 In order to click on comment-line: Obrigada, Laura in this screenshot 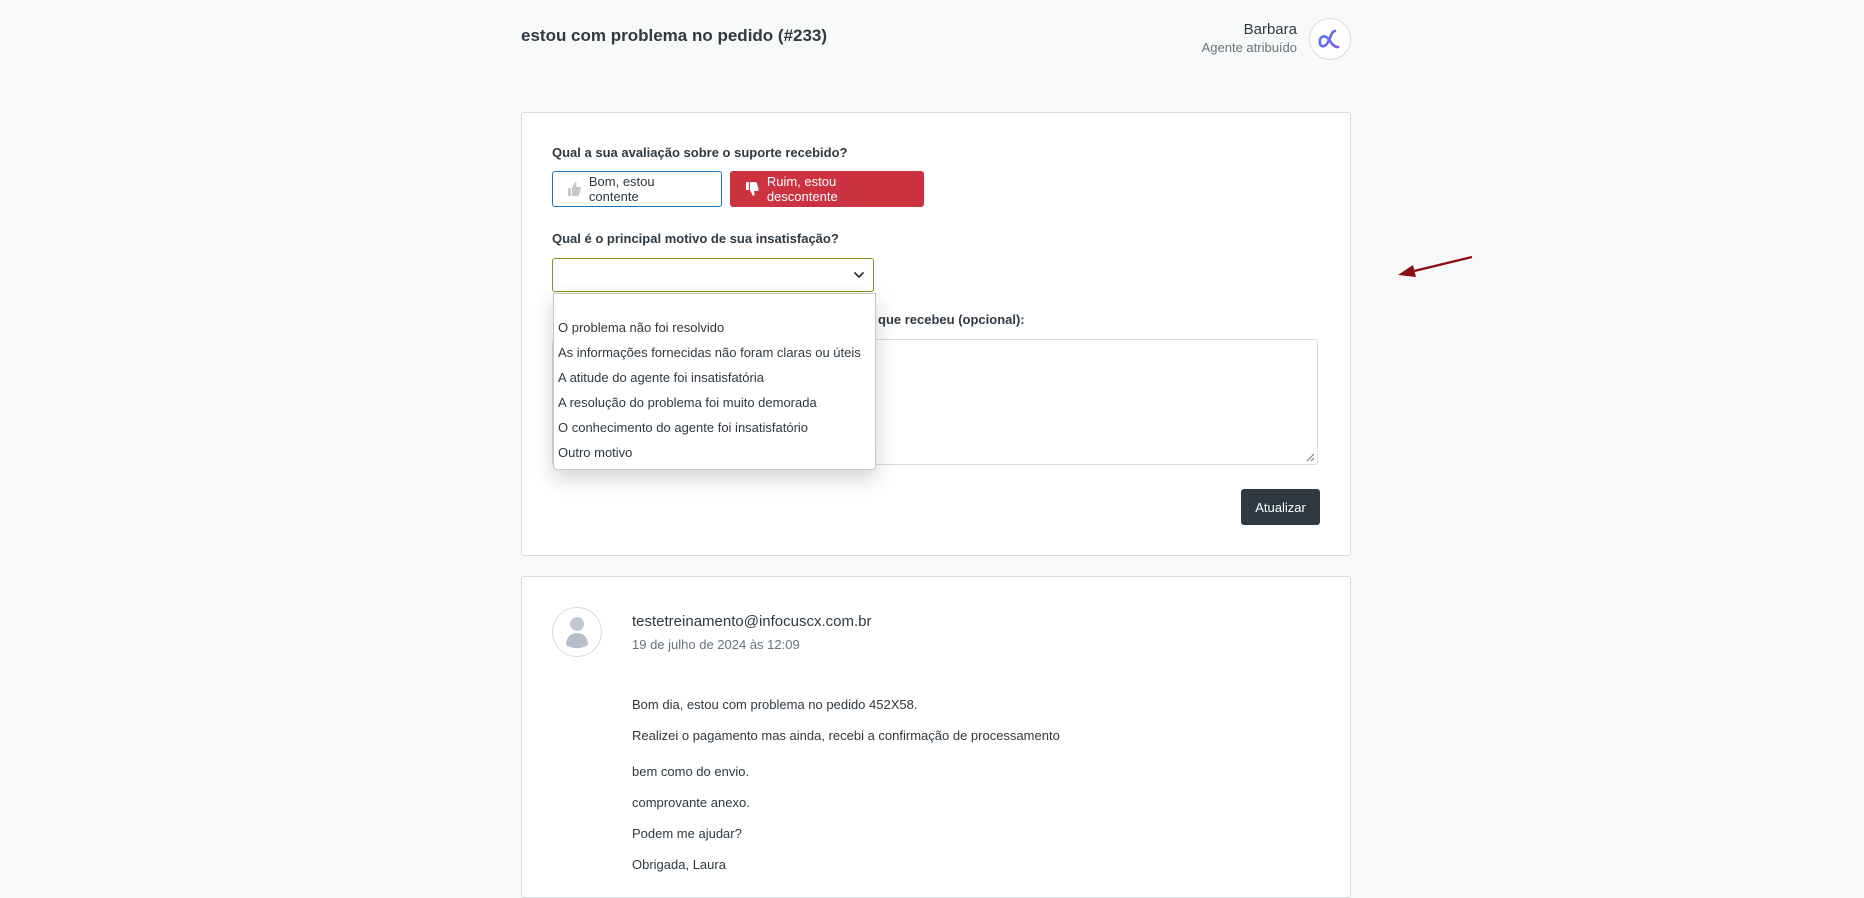, I will do `click(679, 864)`.